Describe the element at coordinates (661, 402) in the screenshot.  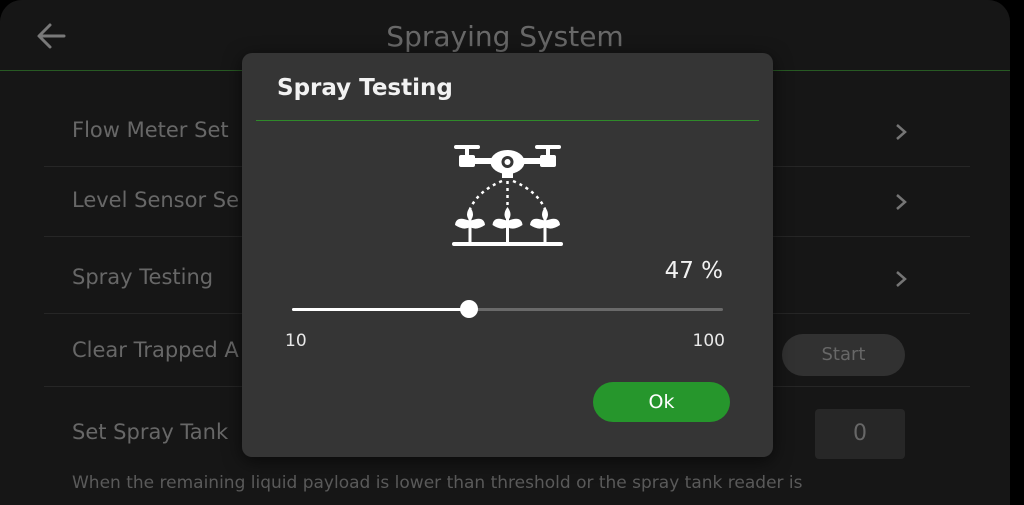
I see `ok-button: Ok` at that location.